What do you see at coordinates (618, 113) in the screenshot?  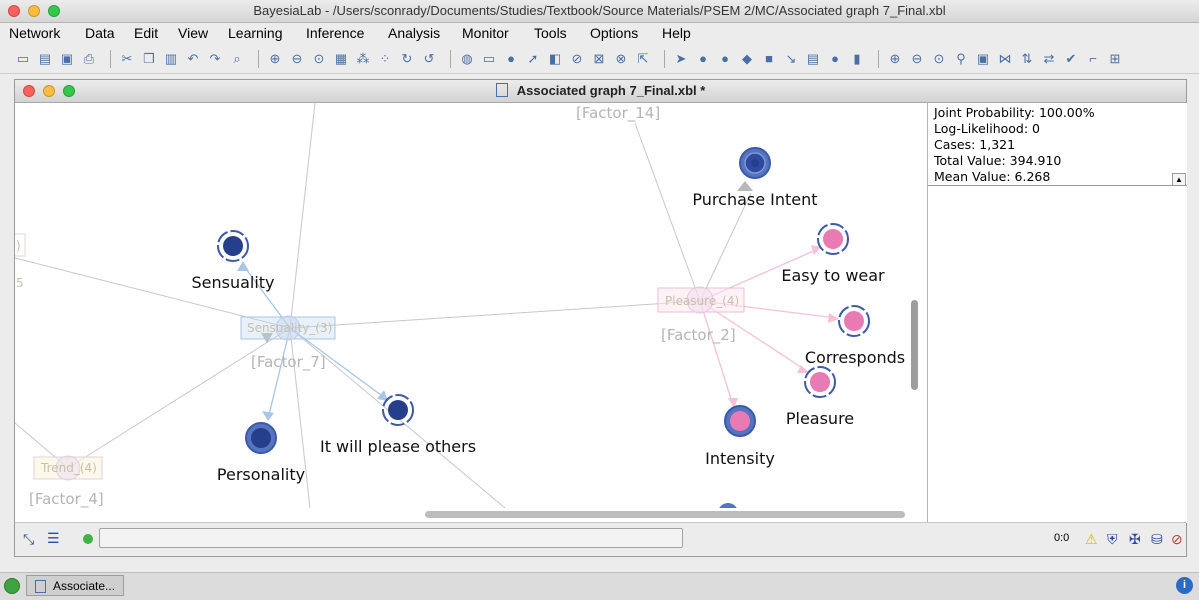 I see `factor-name: [Factor_14]` at bounding box center [618, 113].